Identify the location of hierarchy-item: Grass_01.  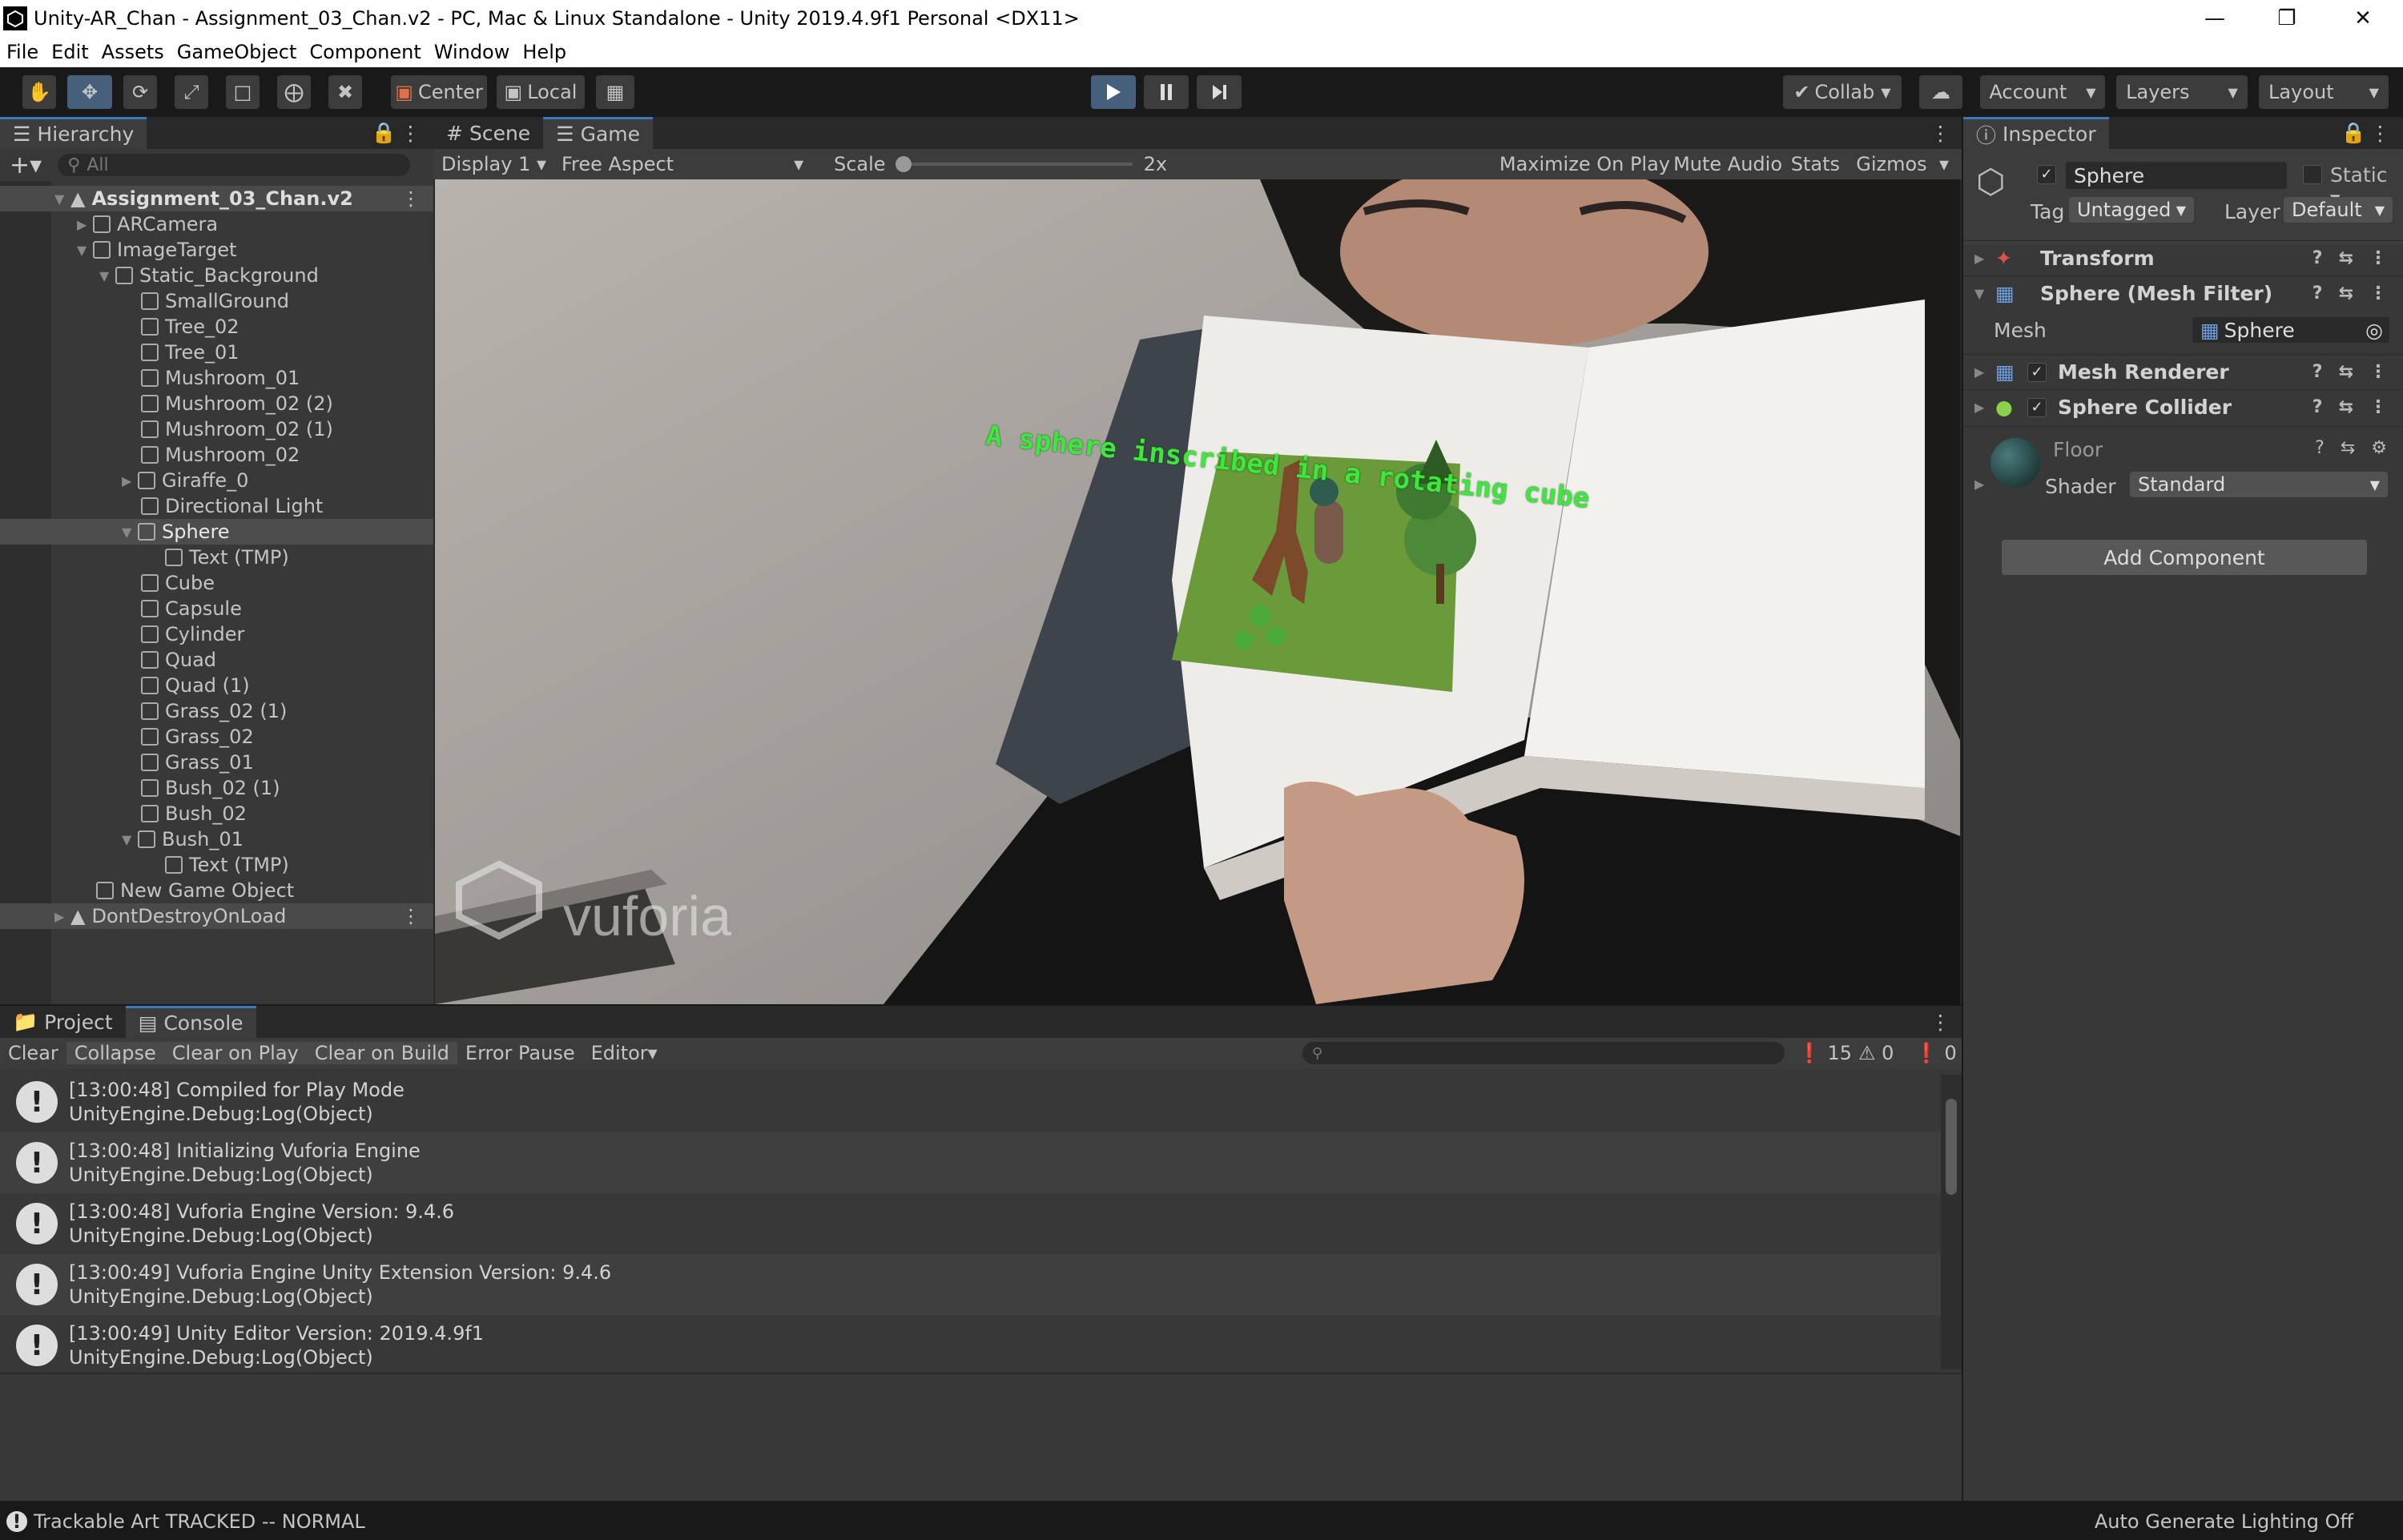
(216, 762).